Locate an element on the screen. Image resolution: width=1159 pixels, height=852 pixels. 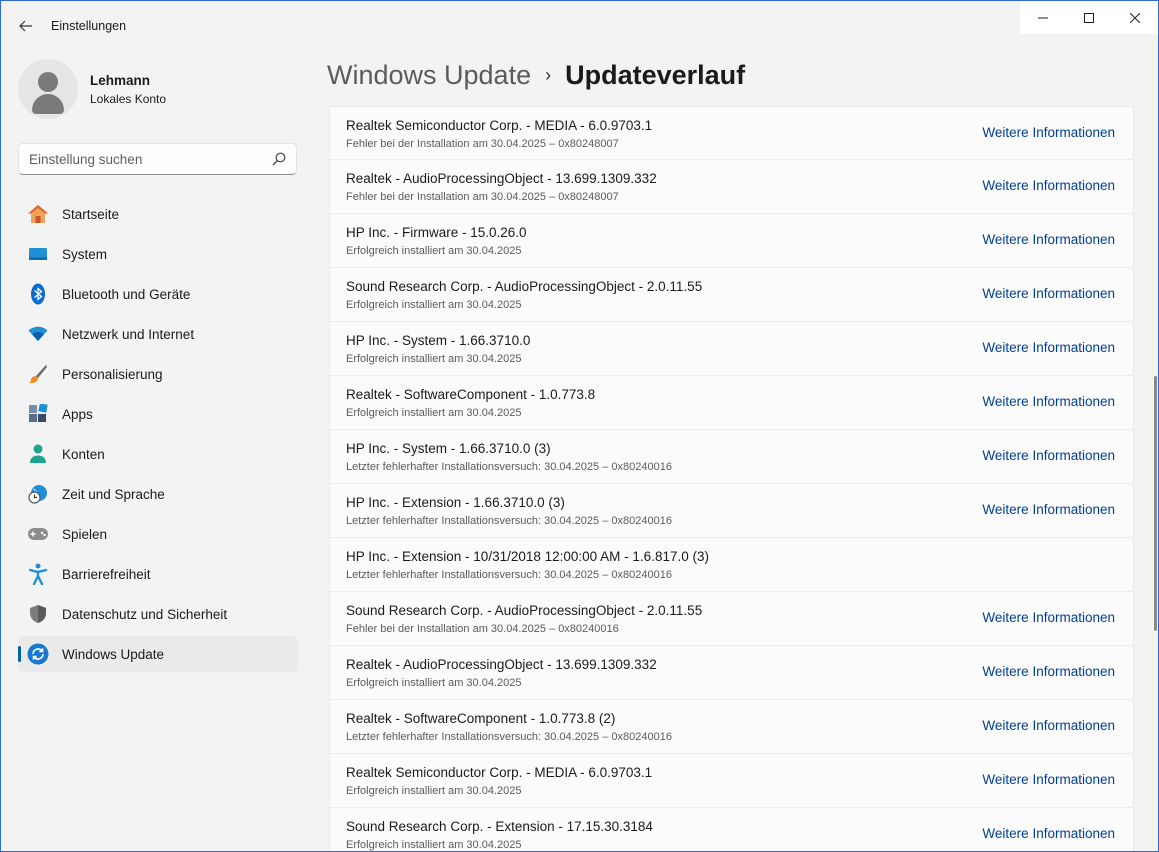
update-title: HP Inc. - Firmware - 15.0.26.0 is located at coordinates (436, 232).